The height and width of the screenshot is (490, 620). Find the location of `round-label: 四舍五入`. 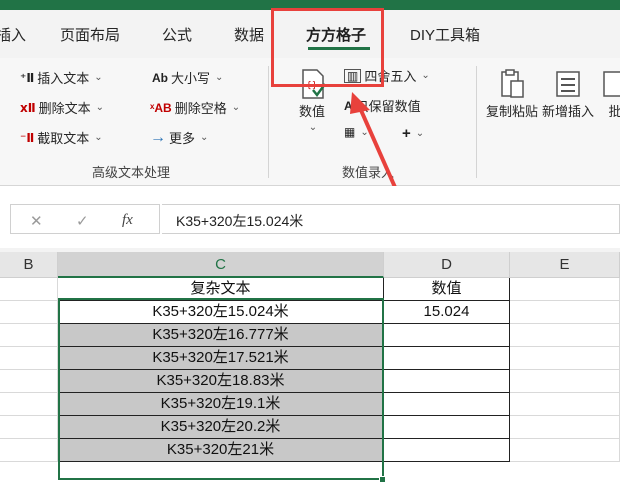

round-label: 四舍五入 is located at coordinates (390, 76).